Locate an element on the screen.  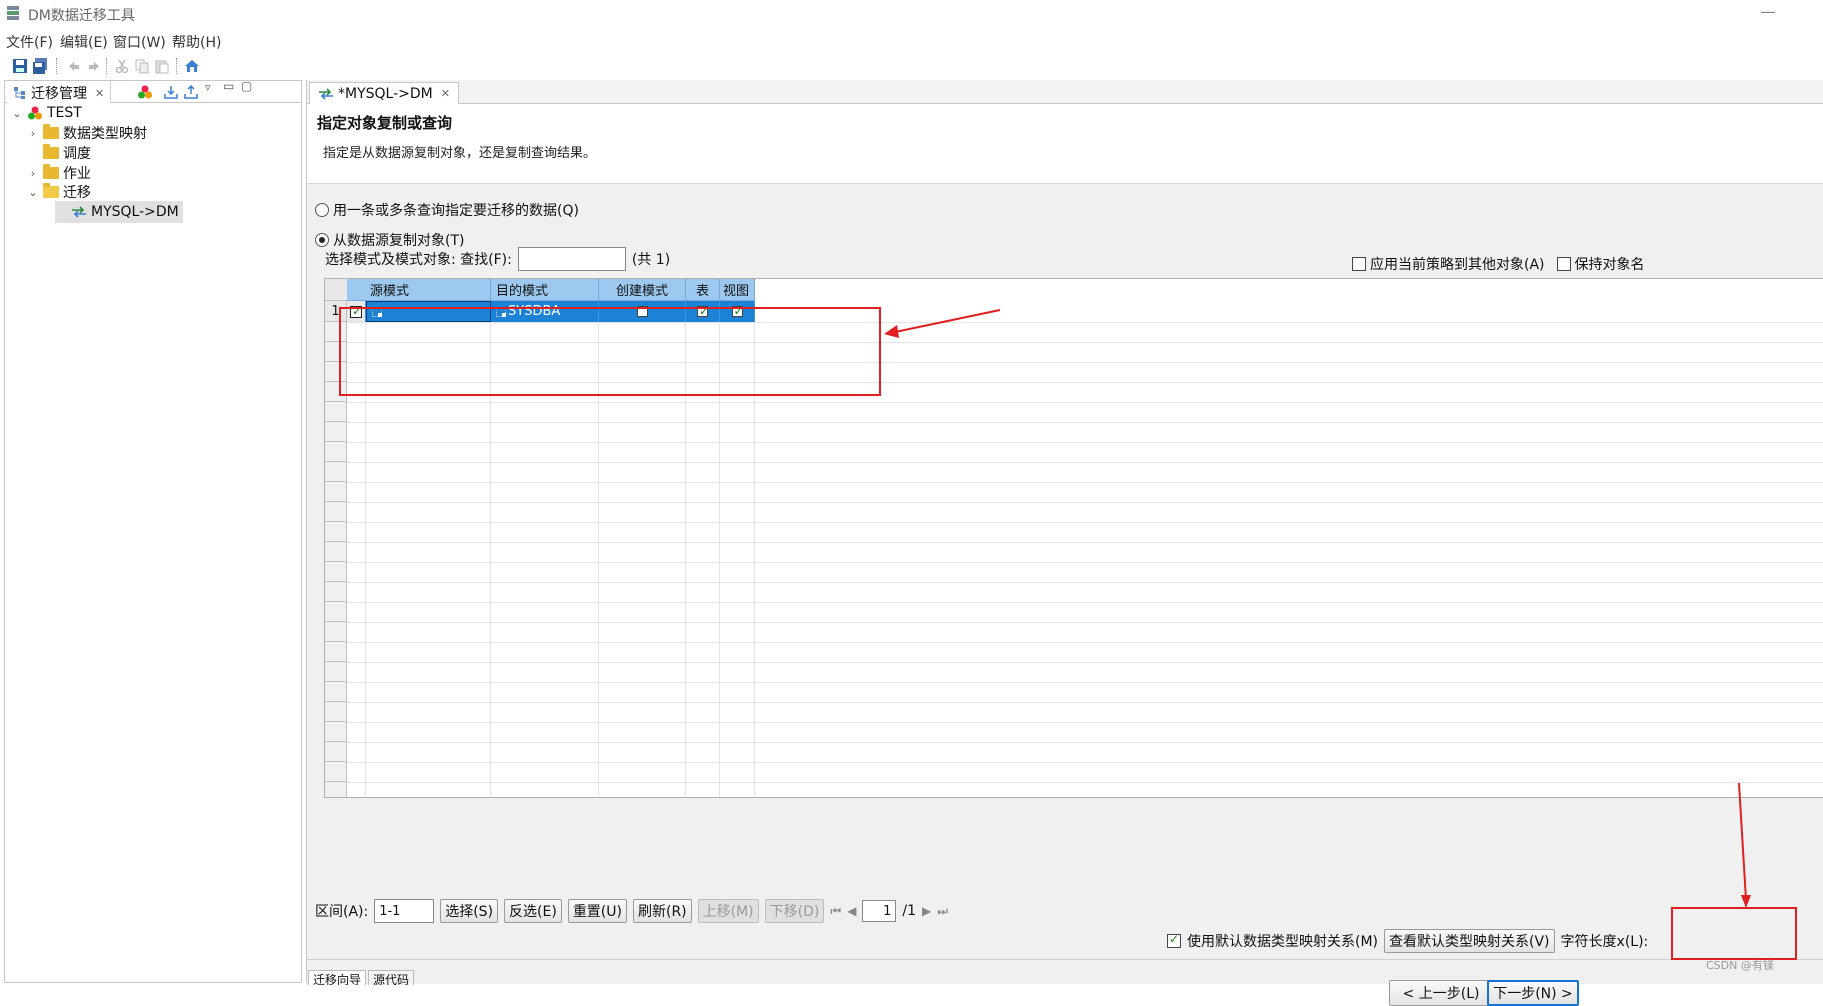
apply-policy-option: 应用当前策略到其他对象(A) 保持对象名 is located at coordinates (1498, 264).